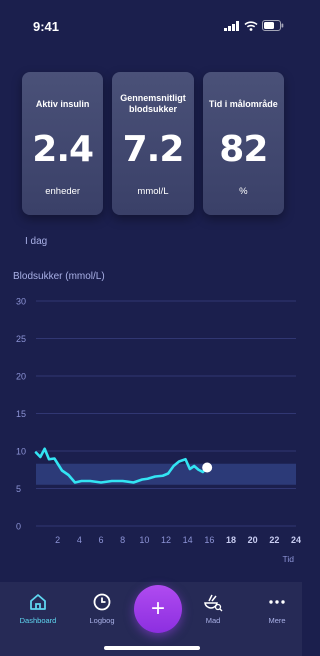 This screenshot has height=656, width=320. What do you see at coordinates (251, 25) in the screenshot?
I see `wifi-icon` at bounding box center [251, 25].